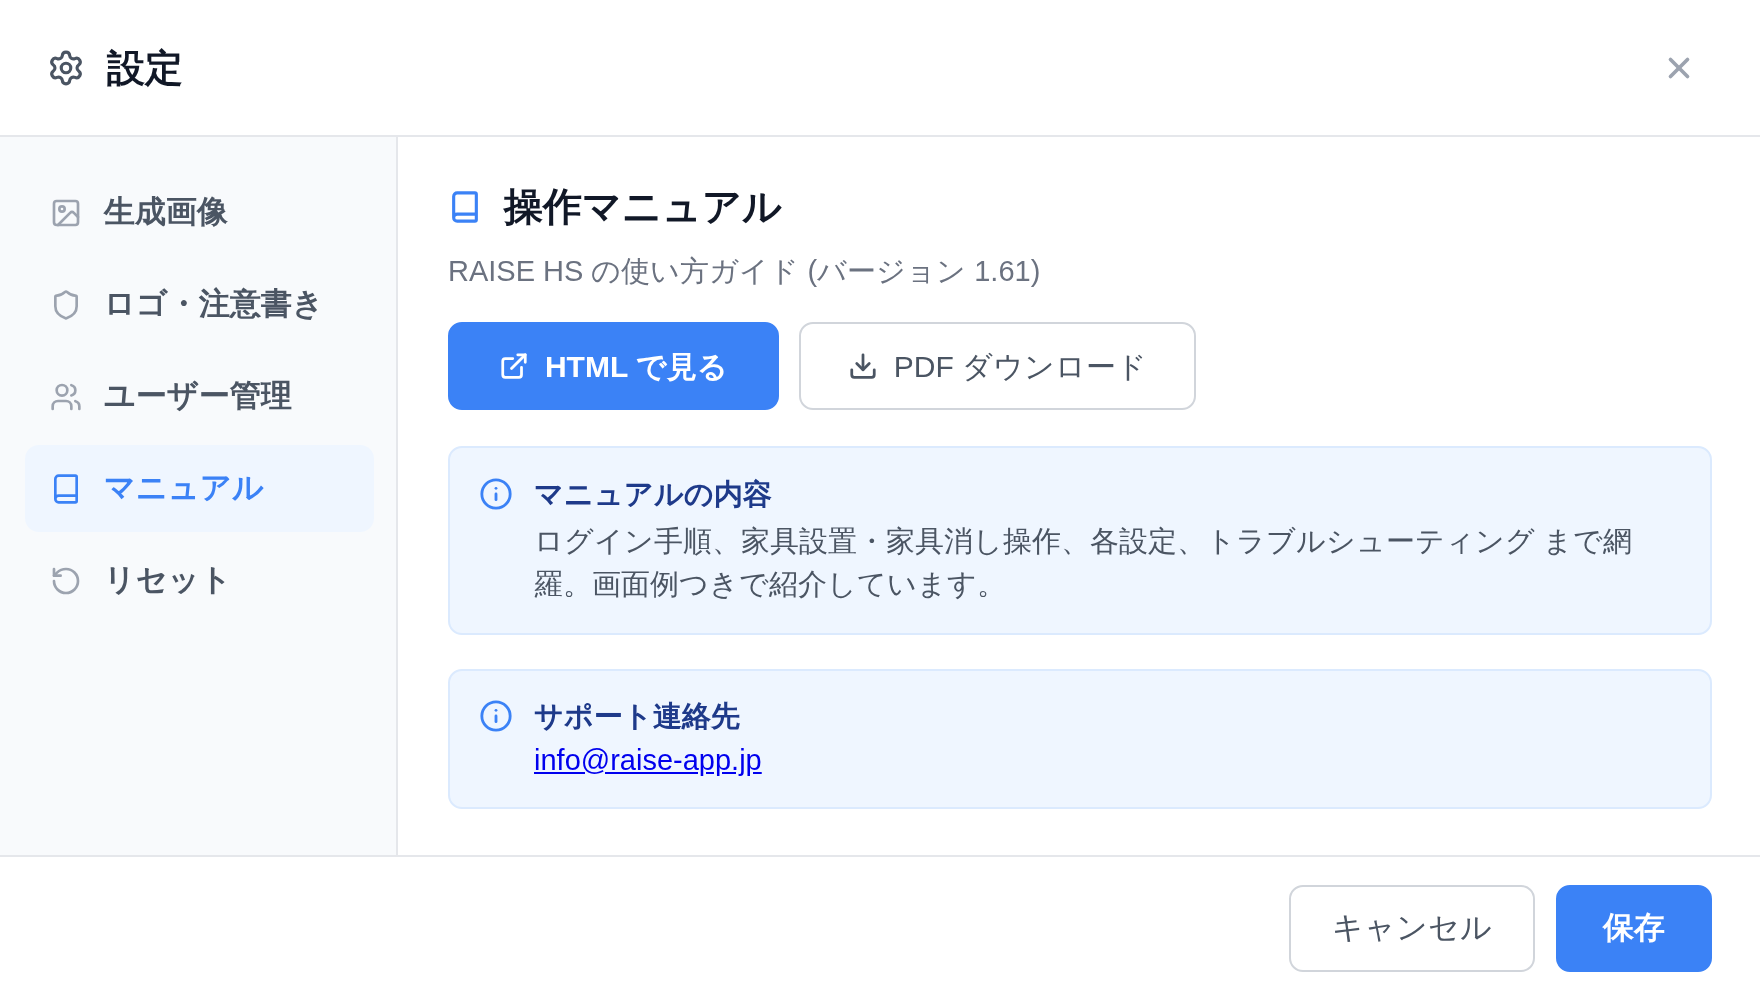  What do you see at coordinates (862, 366) in the screenshot?
I see `download-icon` at bounding box center [862, 366].